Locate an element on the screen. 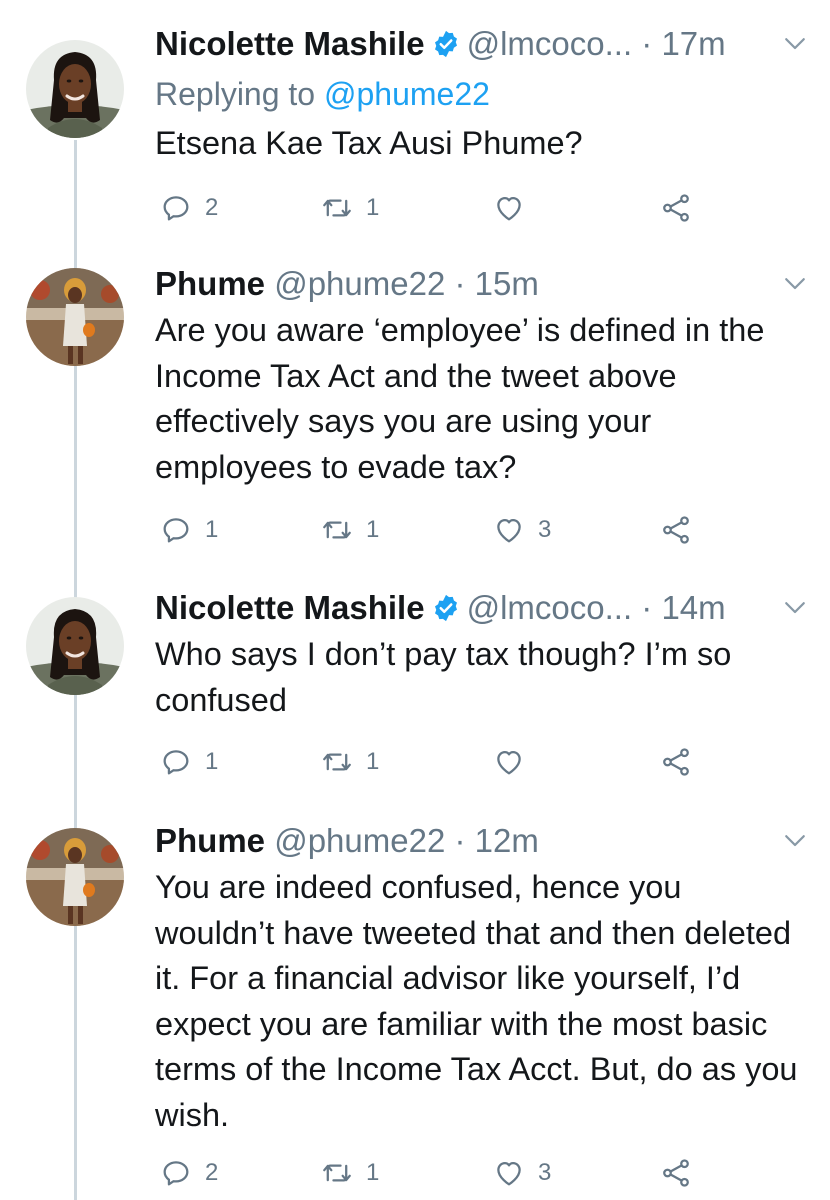  timestamp: · 12m is located at coordinates (496, 840).